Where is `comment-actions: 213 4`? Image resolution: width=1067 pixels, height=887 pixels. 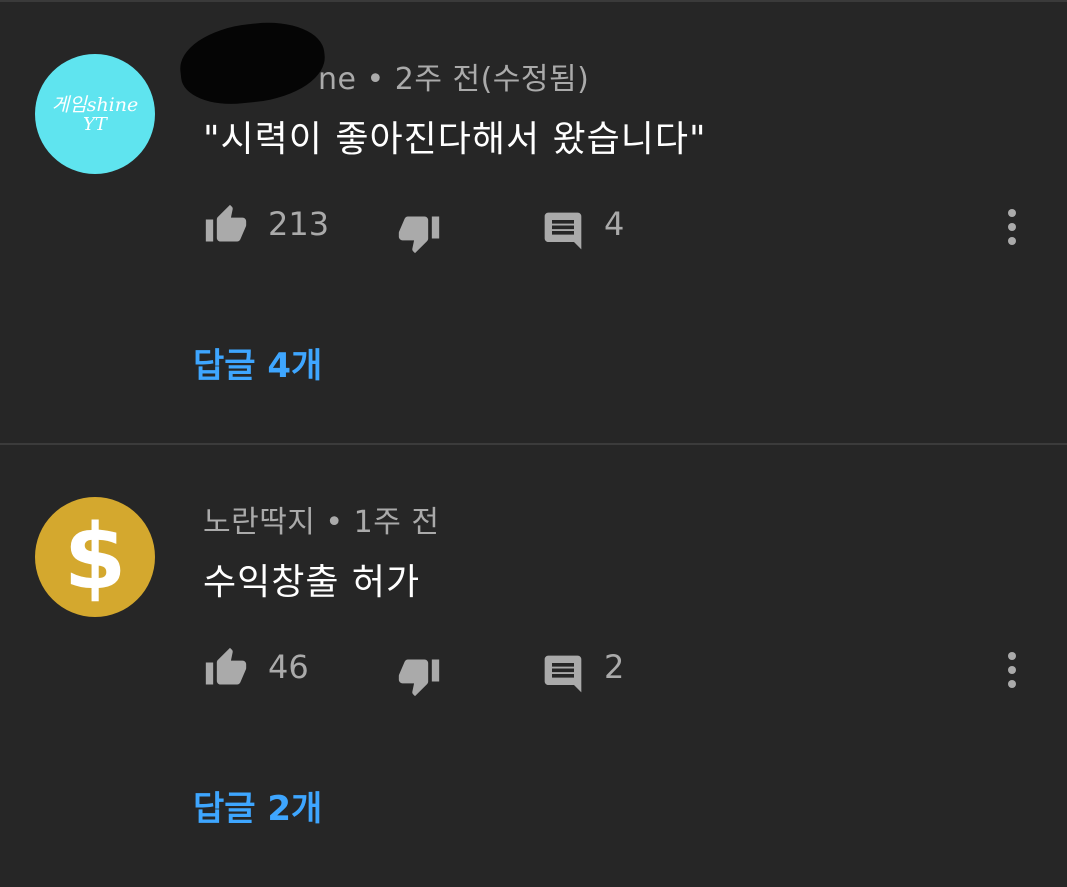
comment-actions: 213 4 is located at coordinates (533, 227).